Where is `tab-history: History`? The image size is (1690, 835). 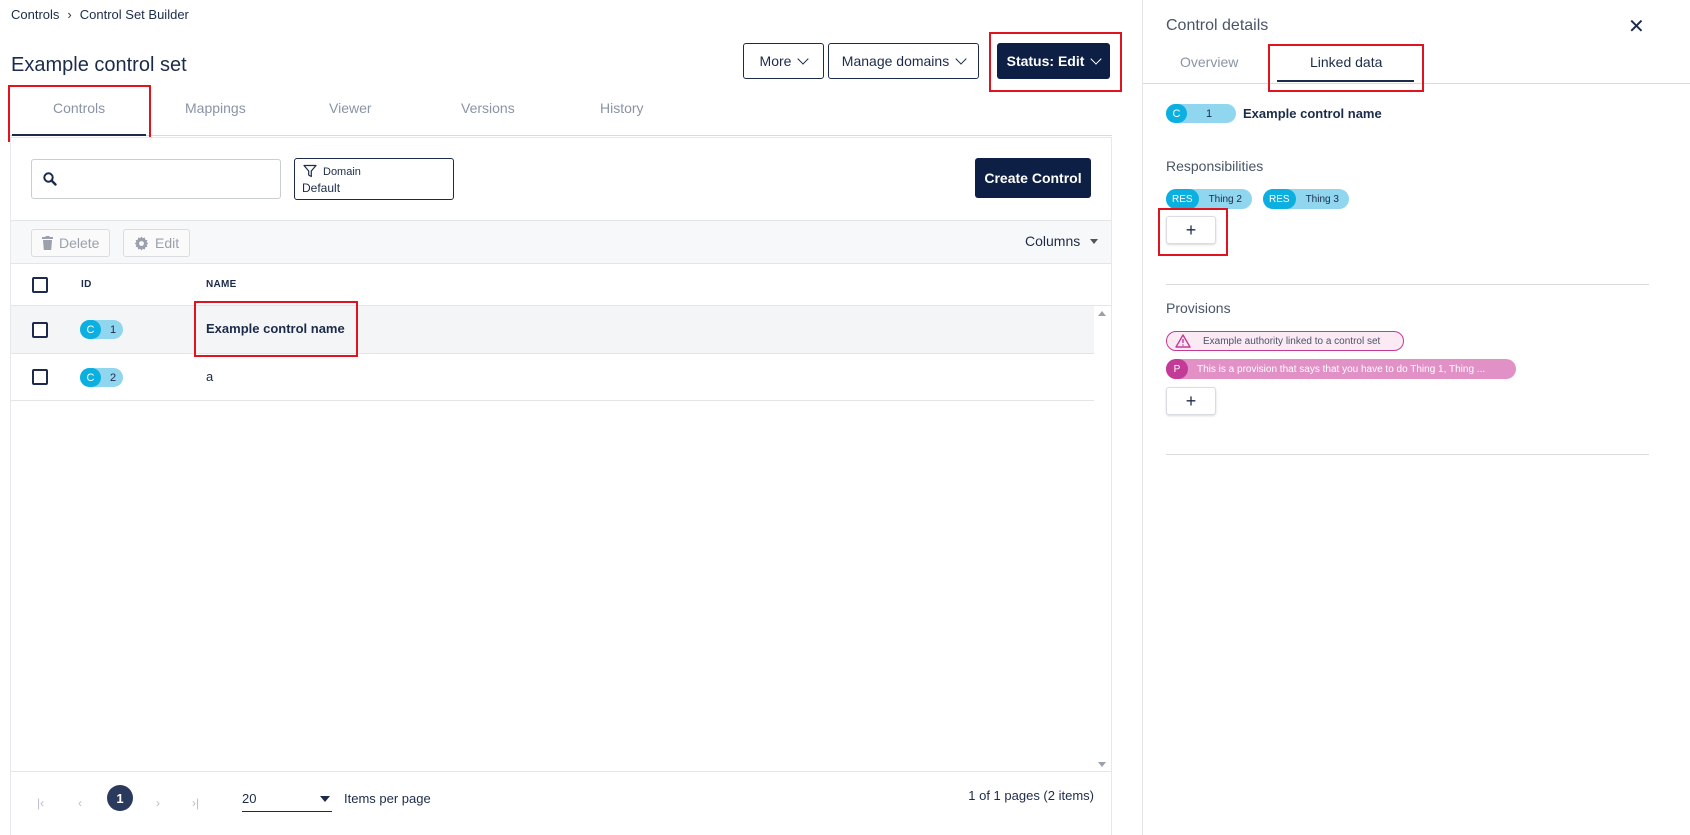
tab-history: History is located at coordinates (622, 108).